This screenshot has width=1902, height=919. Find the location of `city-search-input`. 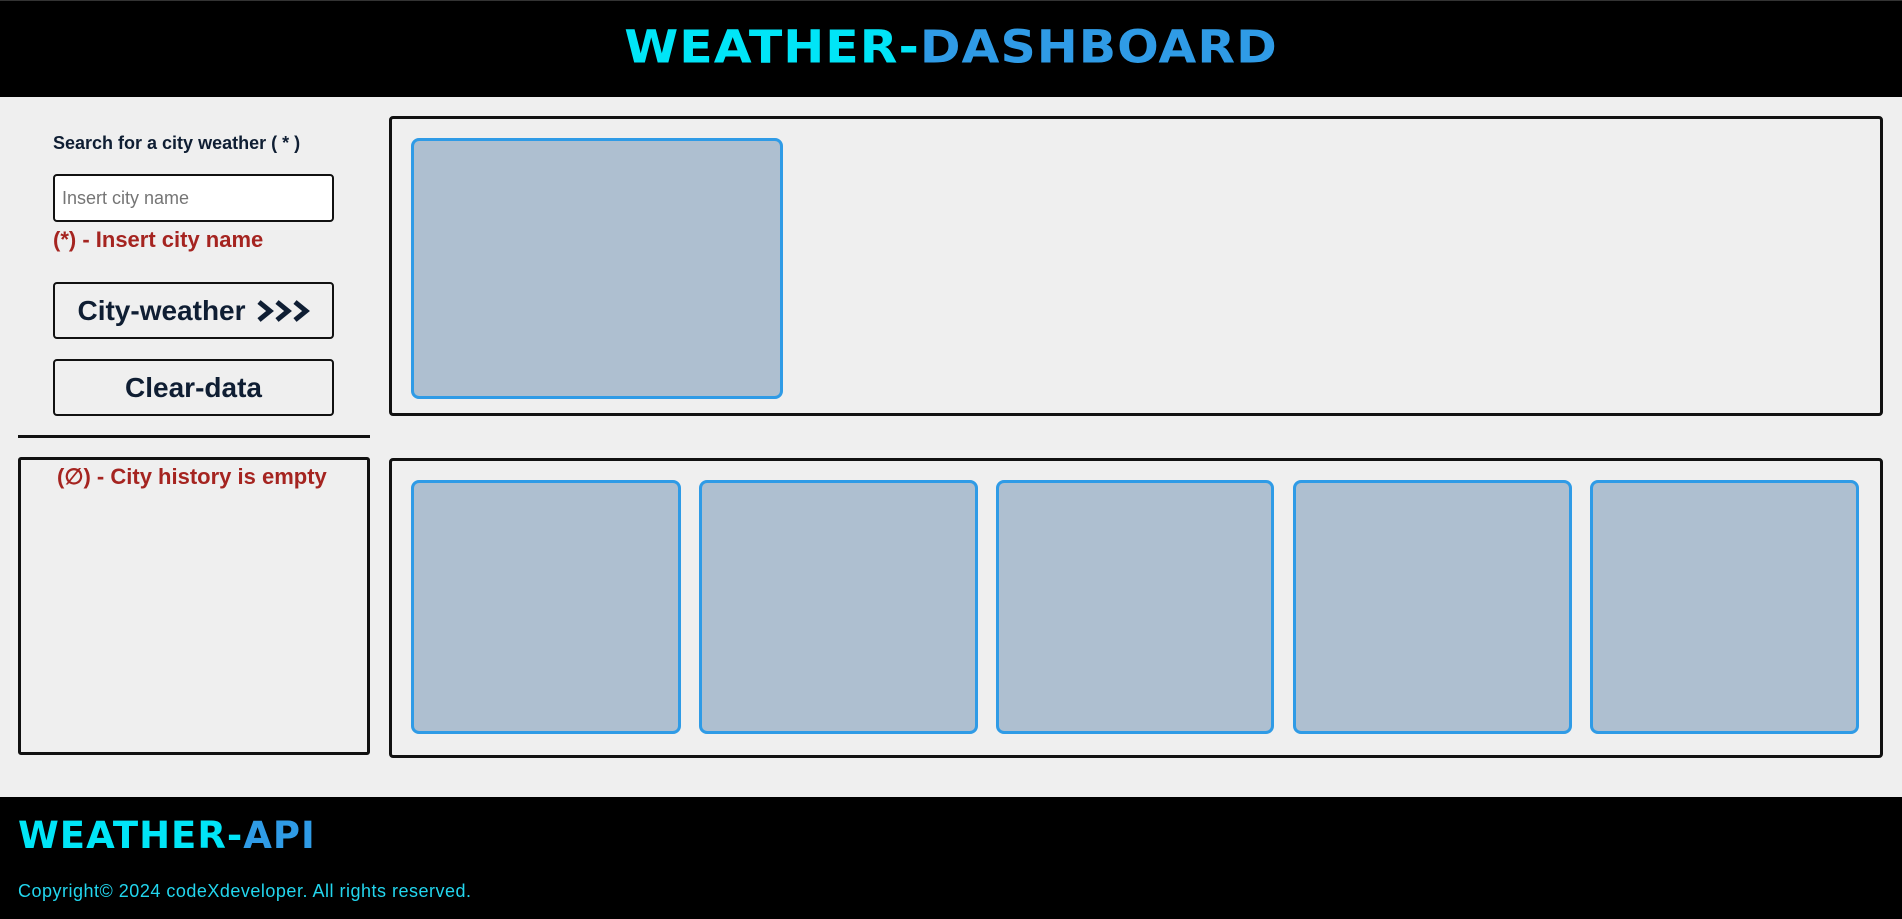

city-search-input is located at coordinates (193, 198).